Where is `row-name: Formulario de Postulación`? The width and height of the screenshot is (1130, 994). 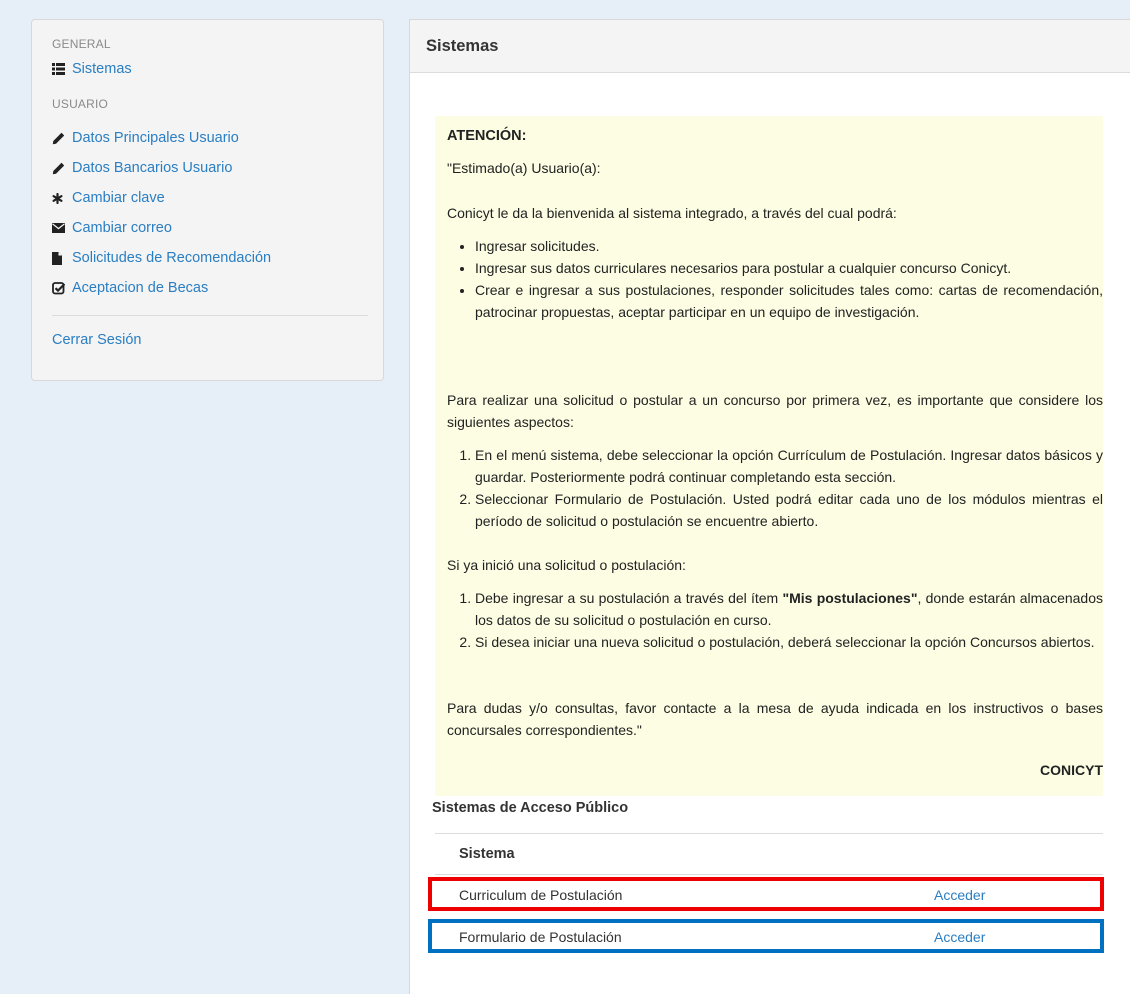 row-name: Formulario de Postulación is located at coordinates (540, 937).